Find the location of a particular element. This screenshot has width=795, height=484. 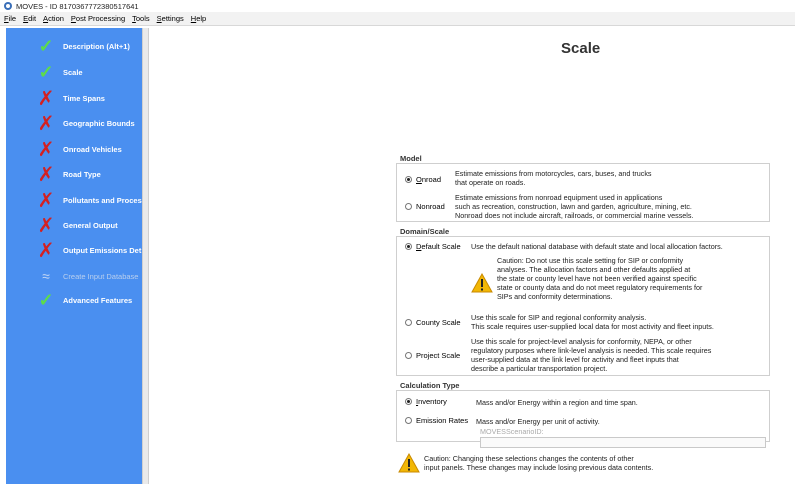

emission-rates-description: Mass and/or Energy per unit of activity. is located at coordinates (538, 421).